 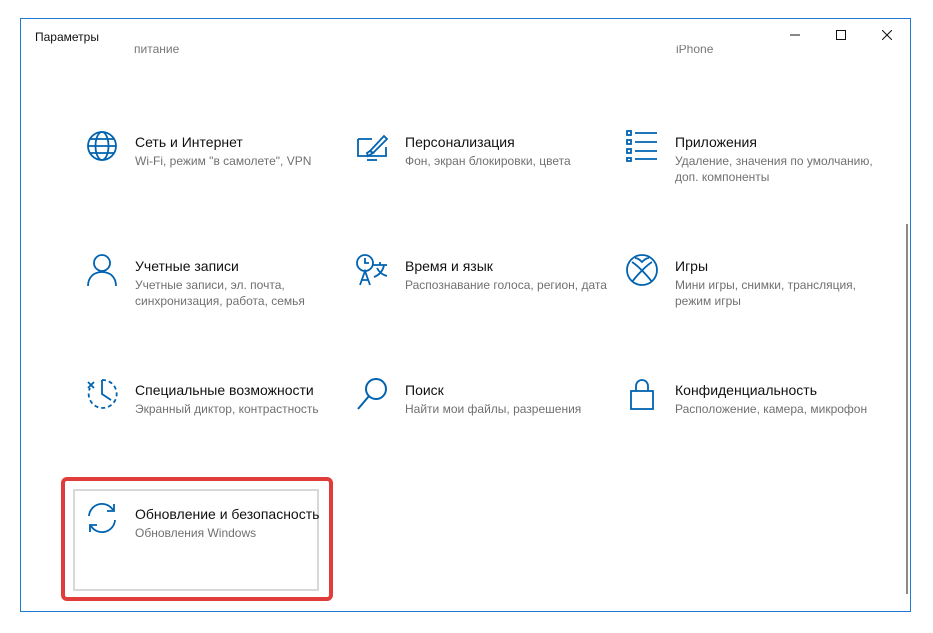 What do you see at coordinates (102, 270) in the screenshot?
I see `person-icon` at bounding box center [102, 270].